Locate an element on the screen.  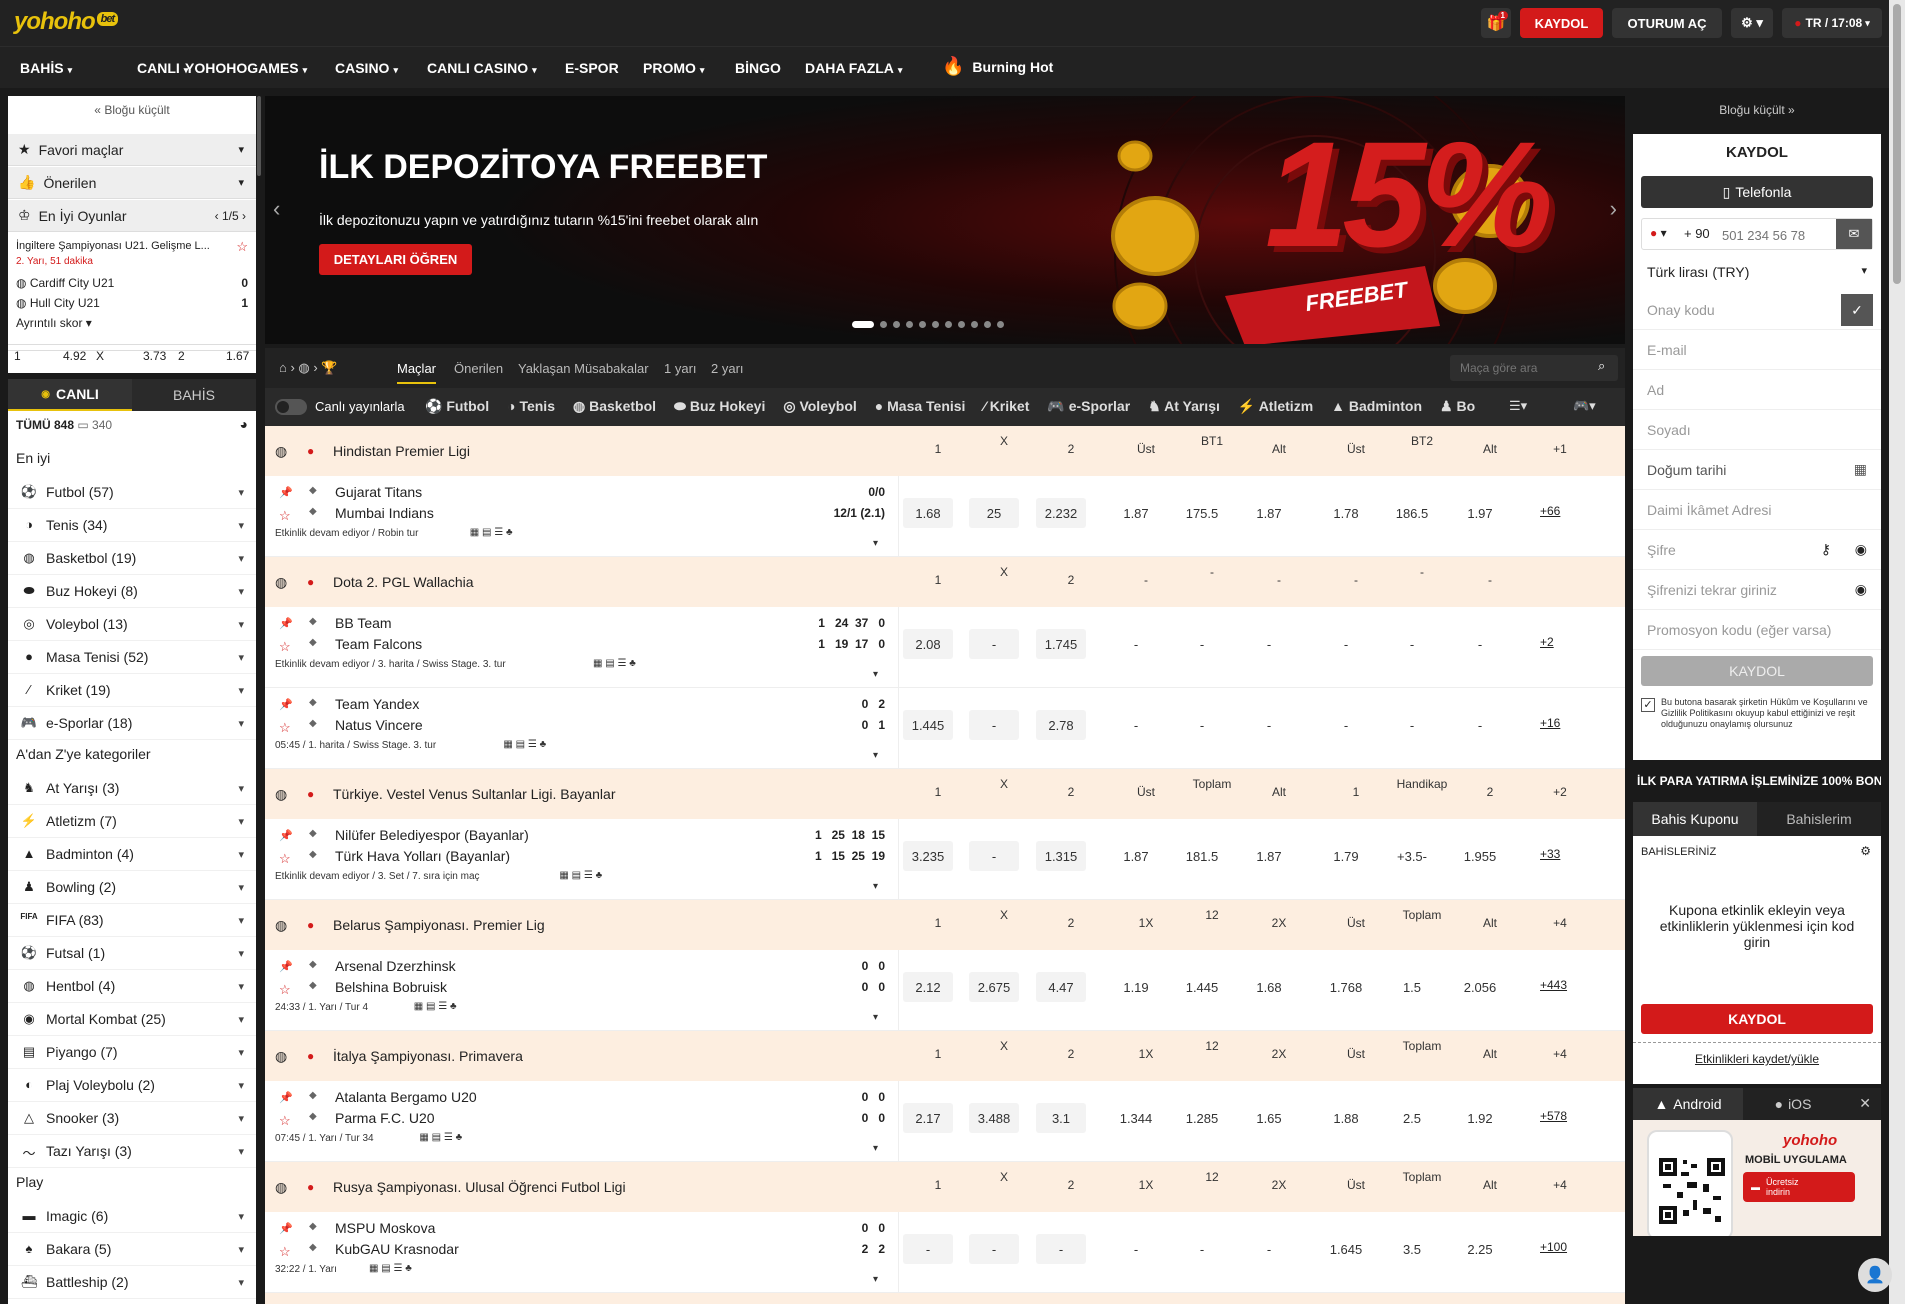
first-name-field: Ad is located at coordinates (1757, 390).